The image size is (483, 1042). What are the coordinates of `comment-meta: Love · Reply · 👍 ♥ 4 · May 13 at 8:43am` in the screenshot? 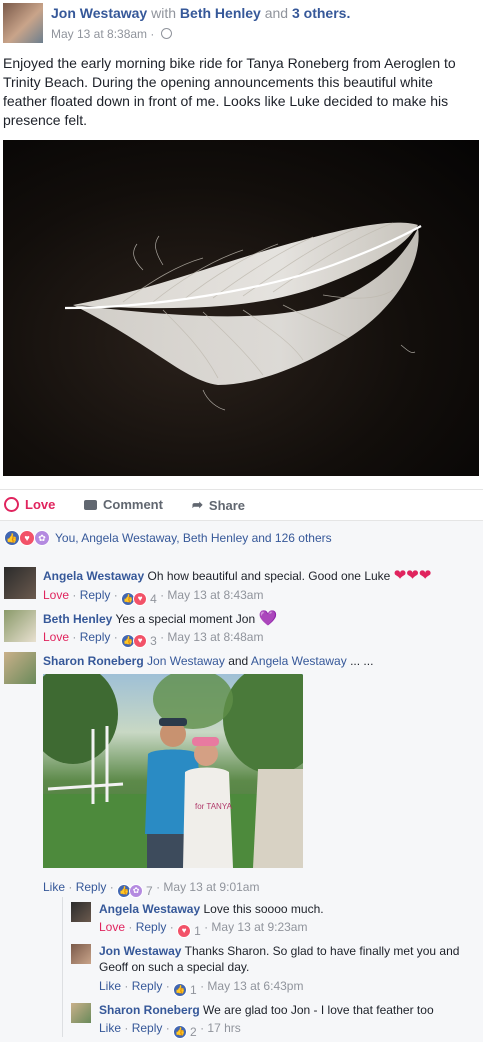 It's located at (153, 597).